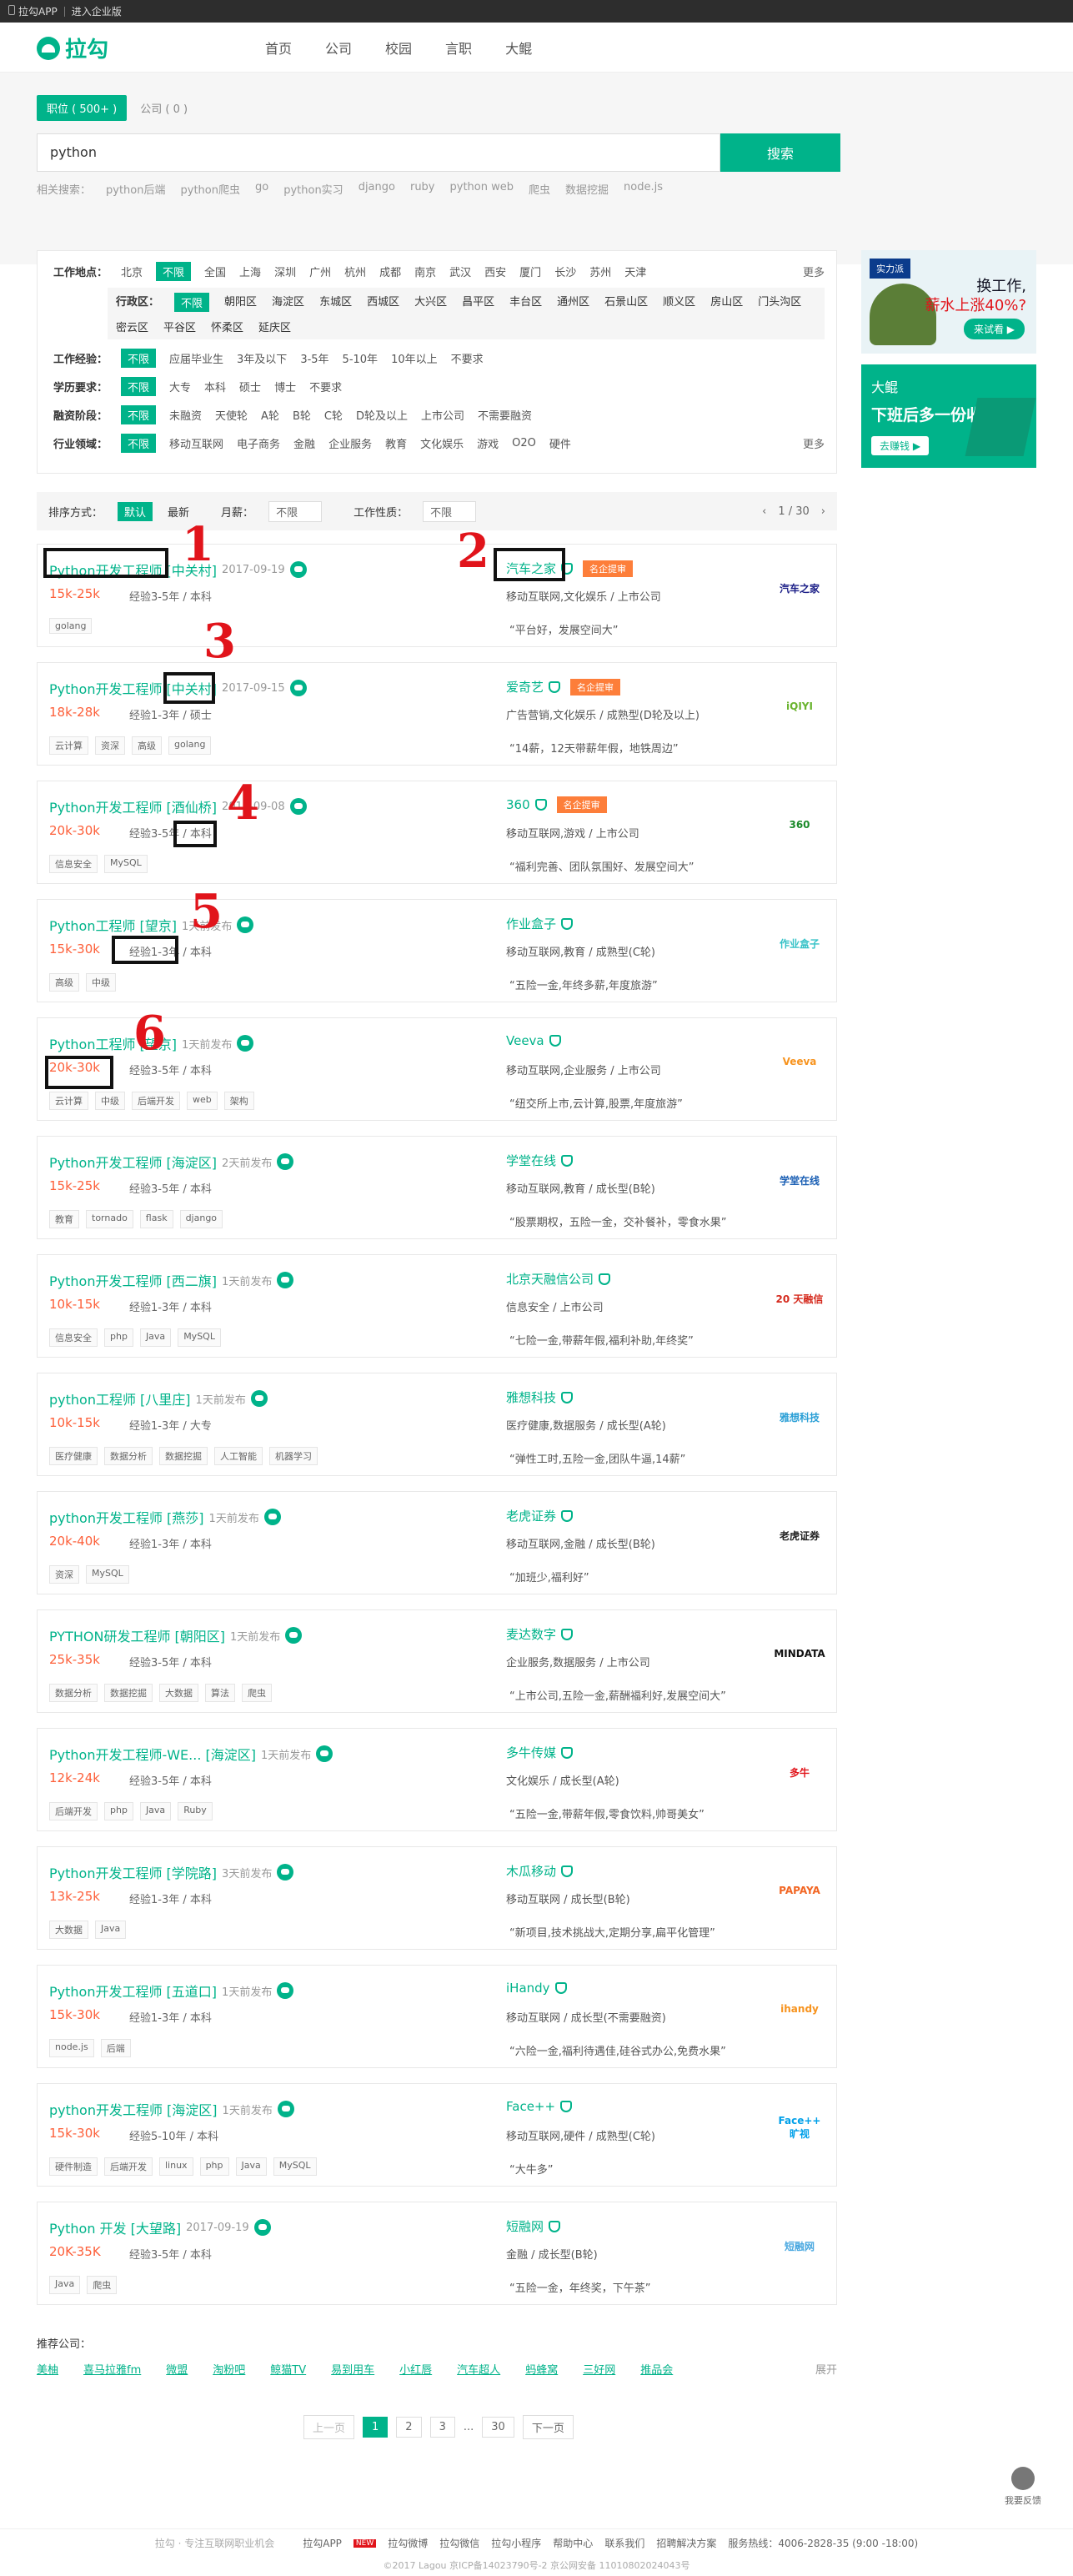 This screenshot has height=2576, width=1073. Describe the element at coordinates (814, 443) in the screenshot. I see `more-industries-button: 更多` at that location.